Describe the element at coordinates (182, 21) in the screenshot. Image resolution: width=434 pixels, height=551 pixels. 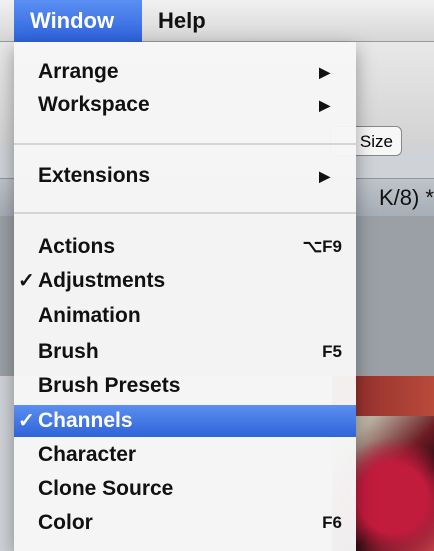
I see `menu-help: Help` at that location.